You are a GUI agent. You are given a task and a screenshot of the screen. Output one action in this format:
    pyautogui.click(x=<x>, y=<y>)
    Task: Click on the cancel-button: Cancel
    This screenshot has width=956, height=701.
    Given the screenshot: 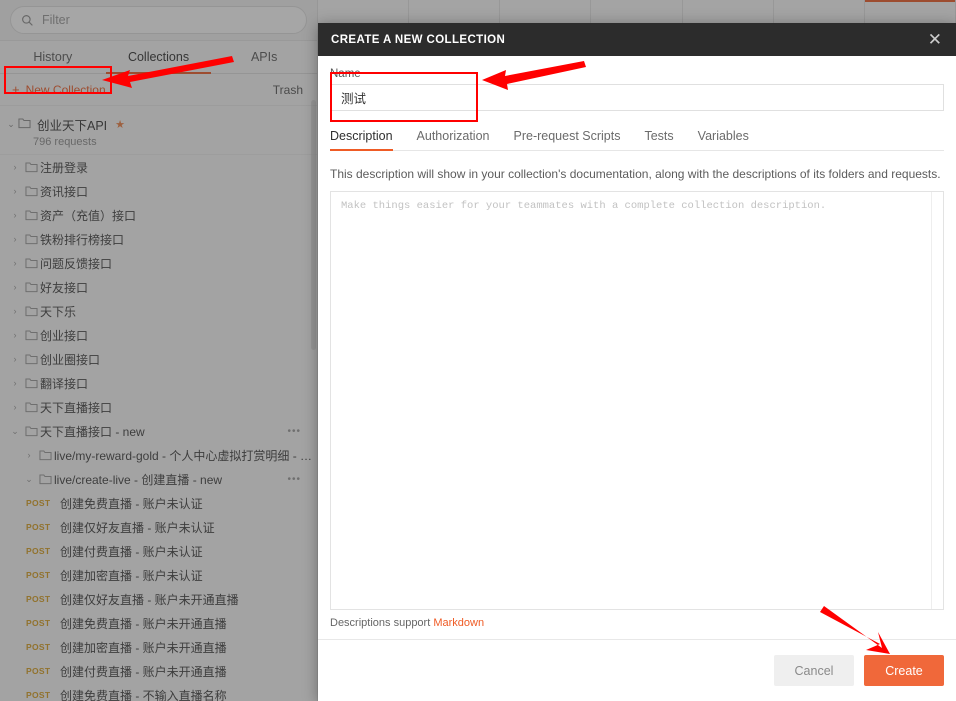 What is the action you would take?
    pyautogui.click(x=814, y=670)
    